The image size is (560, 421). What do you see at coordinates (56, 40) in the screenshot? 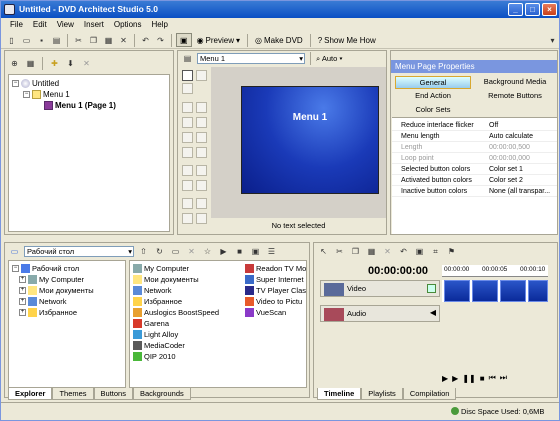
I see `properties-icon: ▤` at bounding box center [56, 40].